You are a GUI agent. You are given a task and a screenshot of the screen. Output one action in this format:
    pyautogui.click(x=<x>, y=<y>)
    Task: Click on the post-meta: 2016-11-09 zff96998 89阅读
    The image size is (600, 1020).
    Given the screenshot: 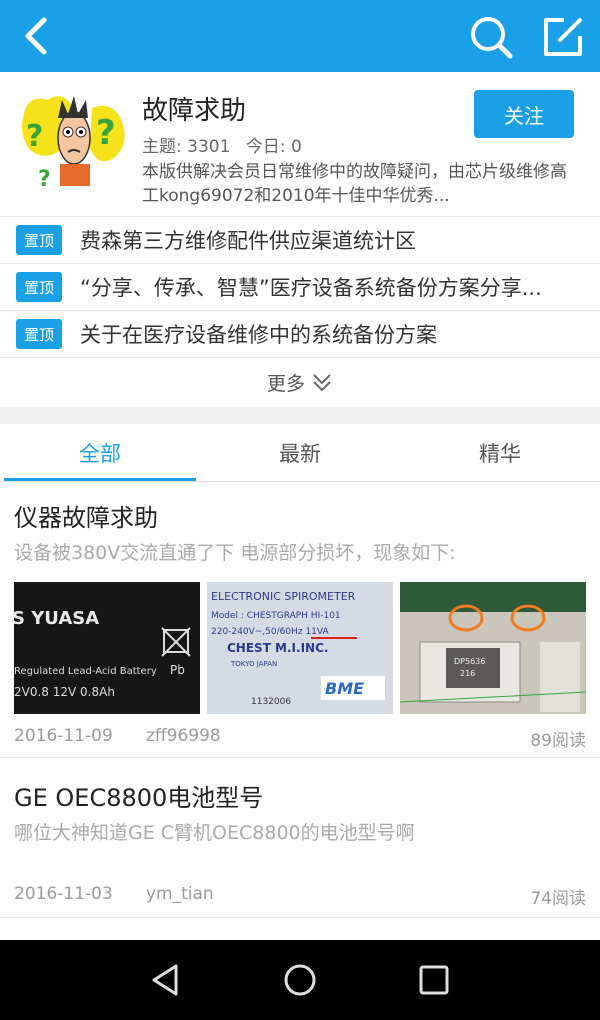 What is the action you would take?
    pyautogui.click(x=300, y=738)
    